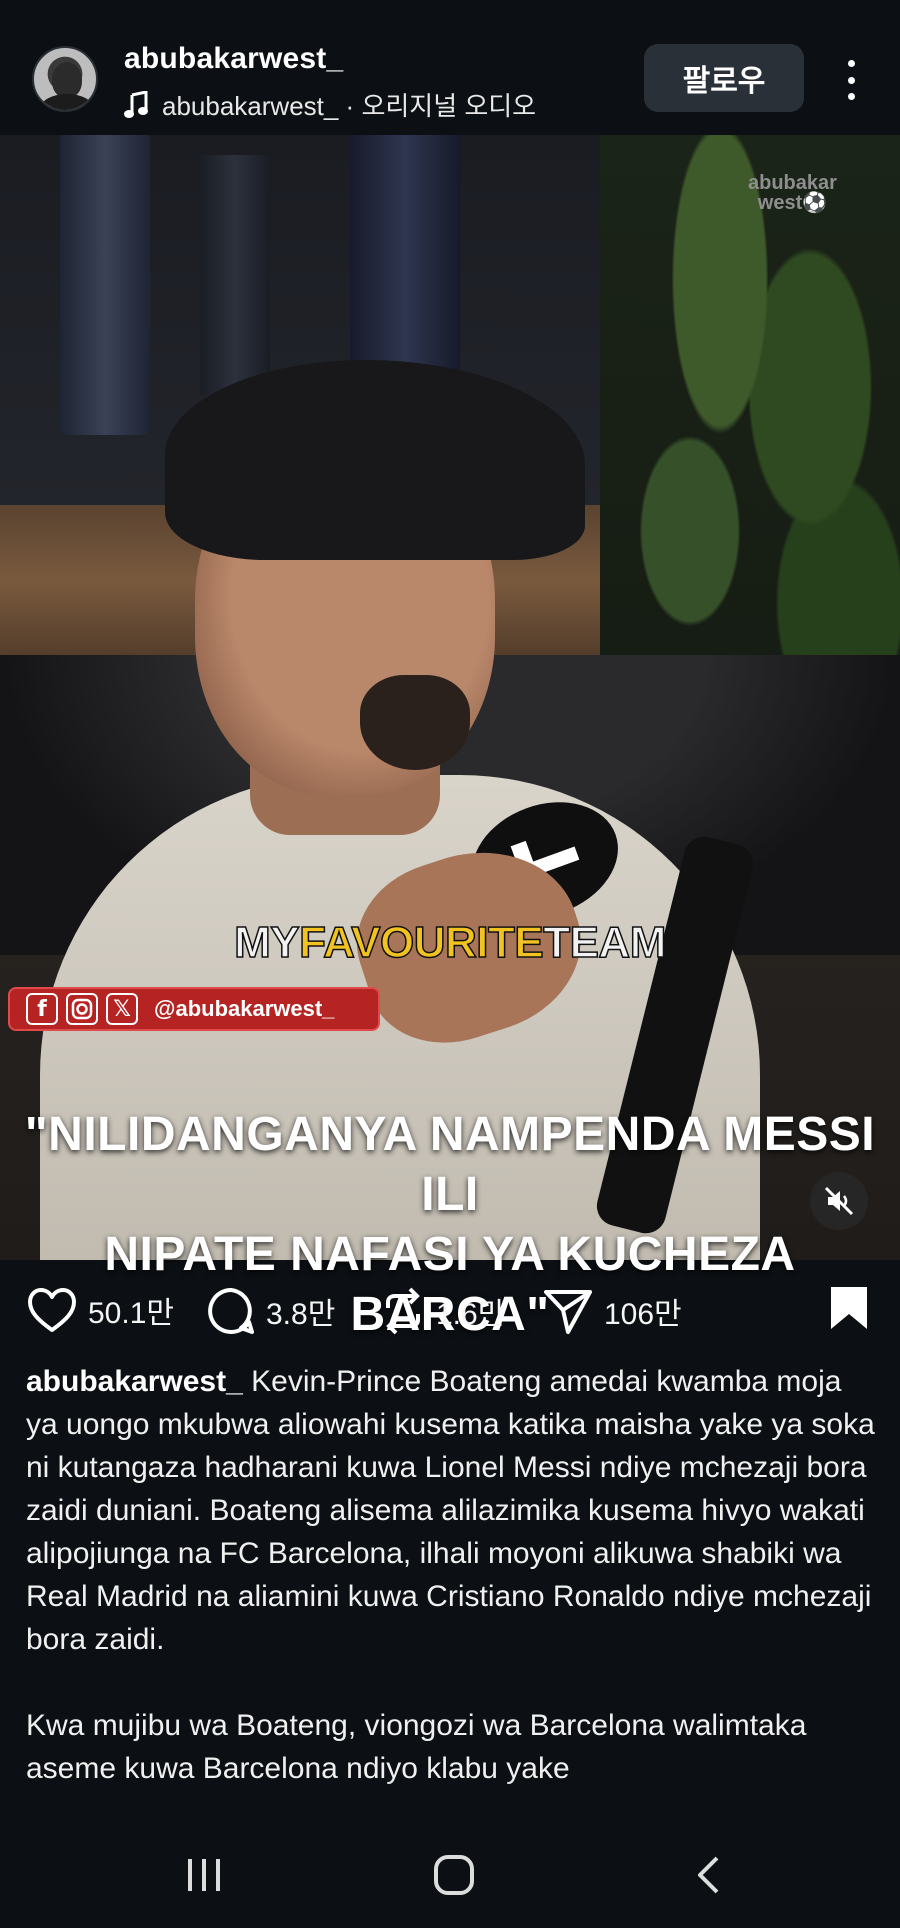 The width and height of the screenshot is (900, 1928). Describe the element at coordinates (349, 106) in the screenshot. I see `audio-label: abubakarwest_ · 오리지널 오디오` at that location.